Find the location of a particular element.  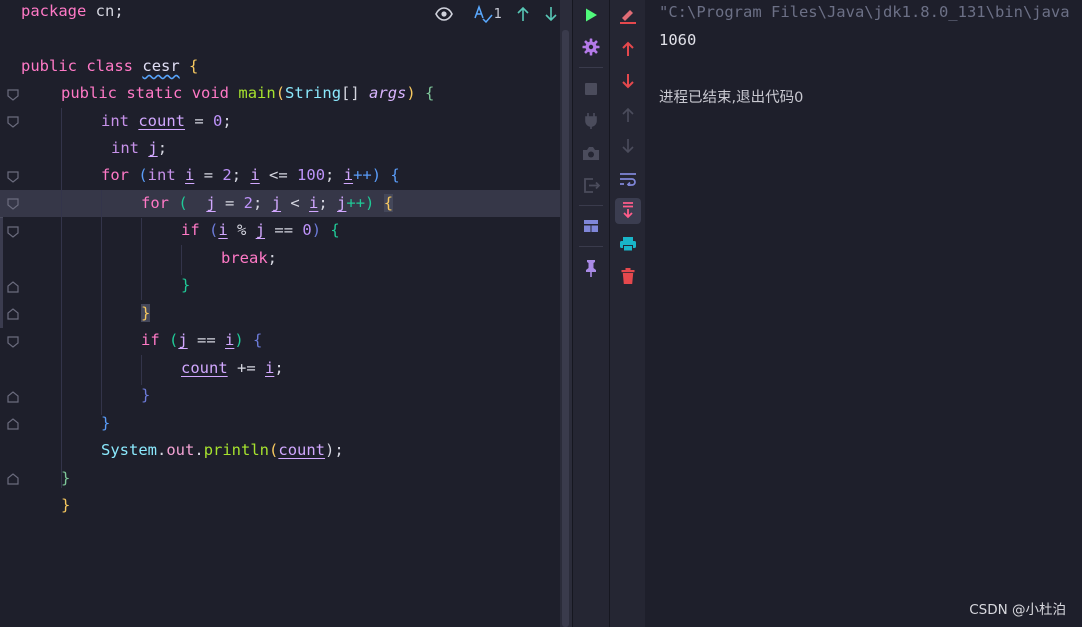

method-name: println is located at coordinates (236, 450).